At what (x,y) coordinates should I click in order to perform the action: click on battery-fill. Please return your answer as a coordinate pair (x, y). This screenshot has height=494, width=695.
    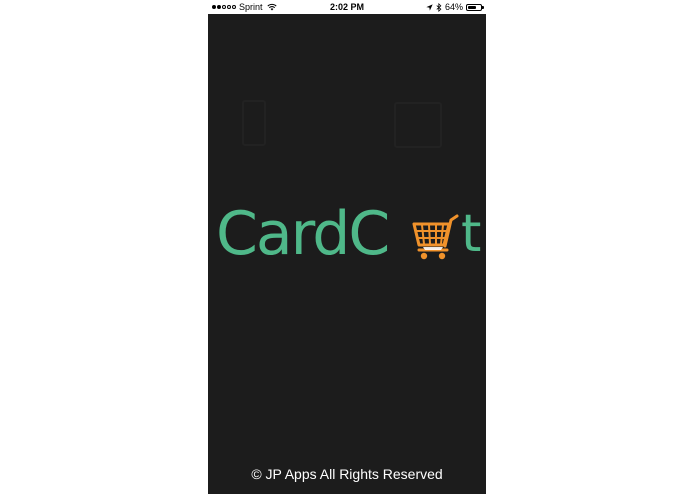
    Looking at the image, I should click on (472, 7).